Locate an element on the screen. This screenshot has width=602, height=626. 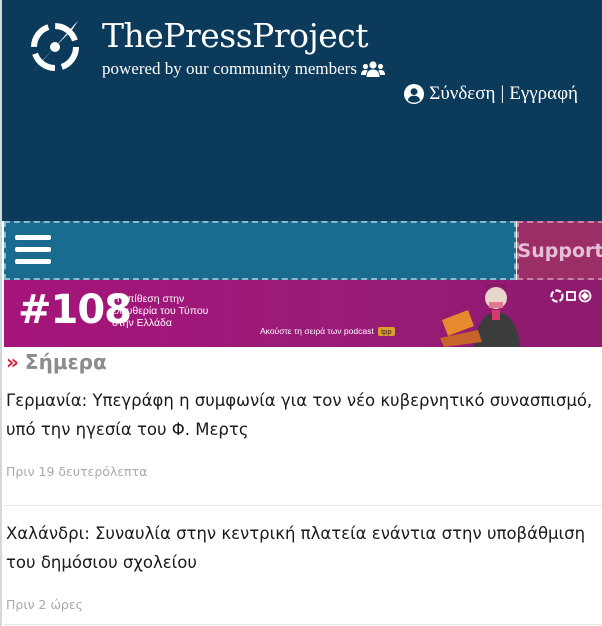
main-navbar is located at coordinates (260, 250).